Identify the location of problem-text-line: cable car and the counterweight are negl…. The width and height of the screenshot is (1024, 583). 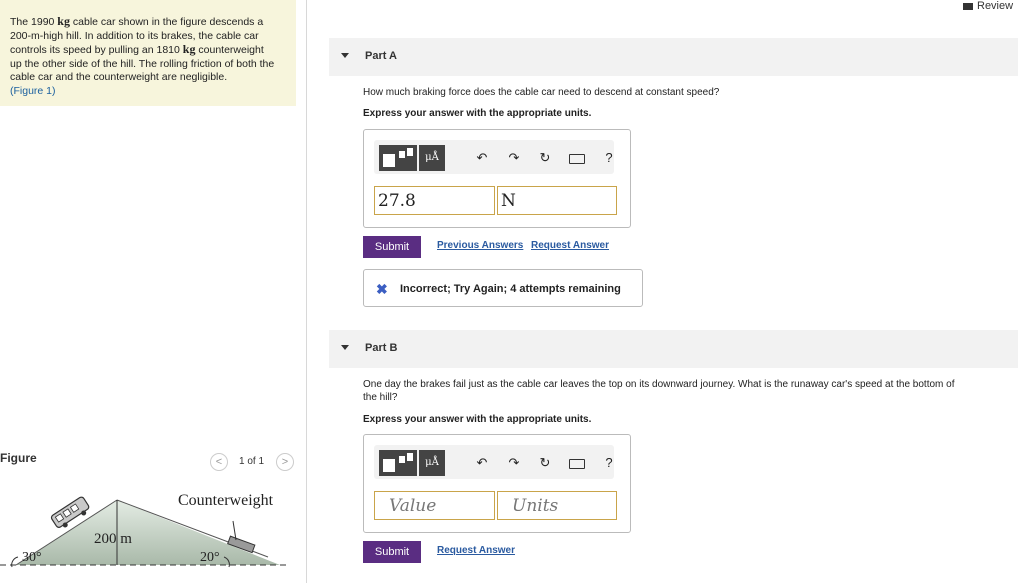
(119, 77).